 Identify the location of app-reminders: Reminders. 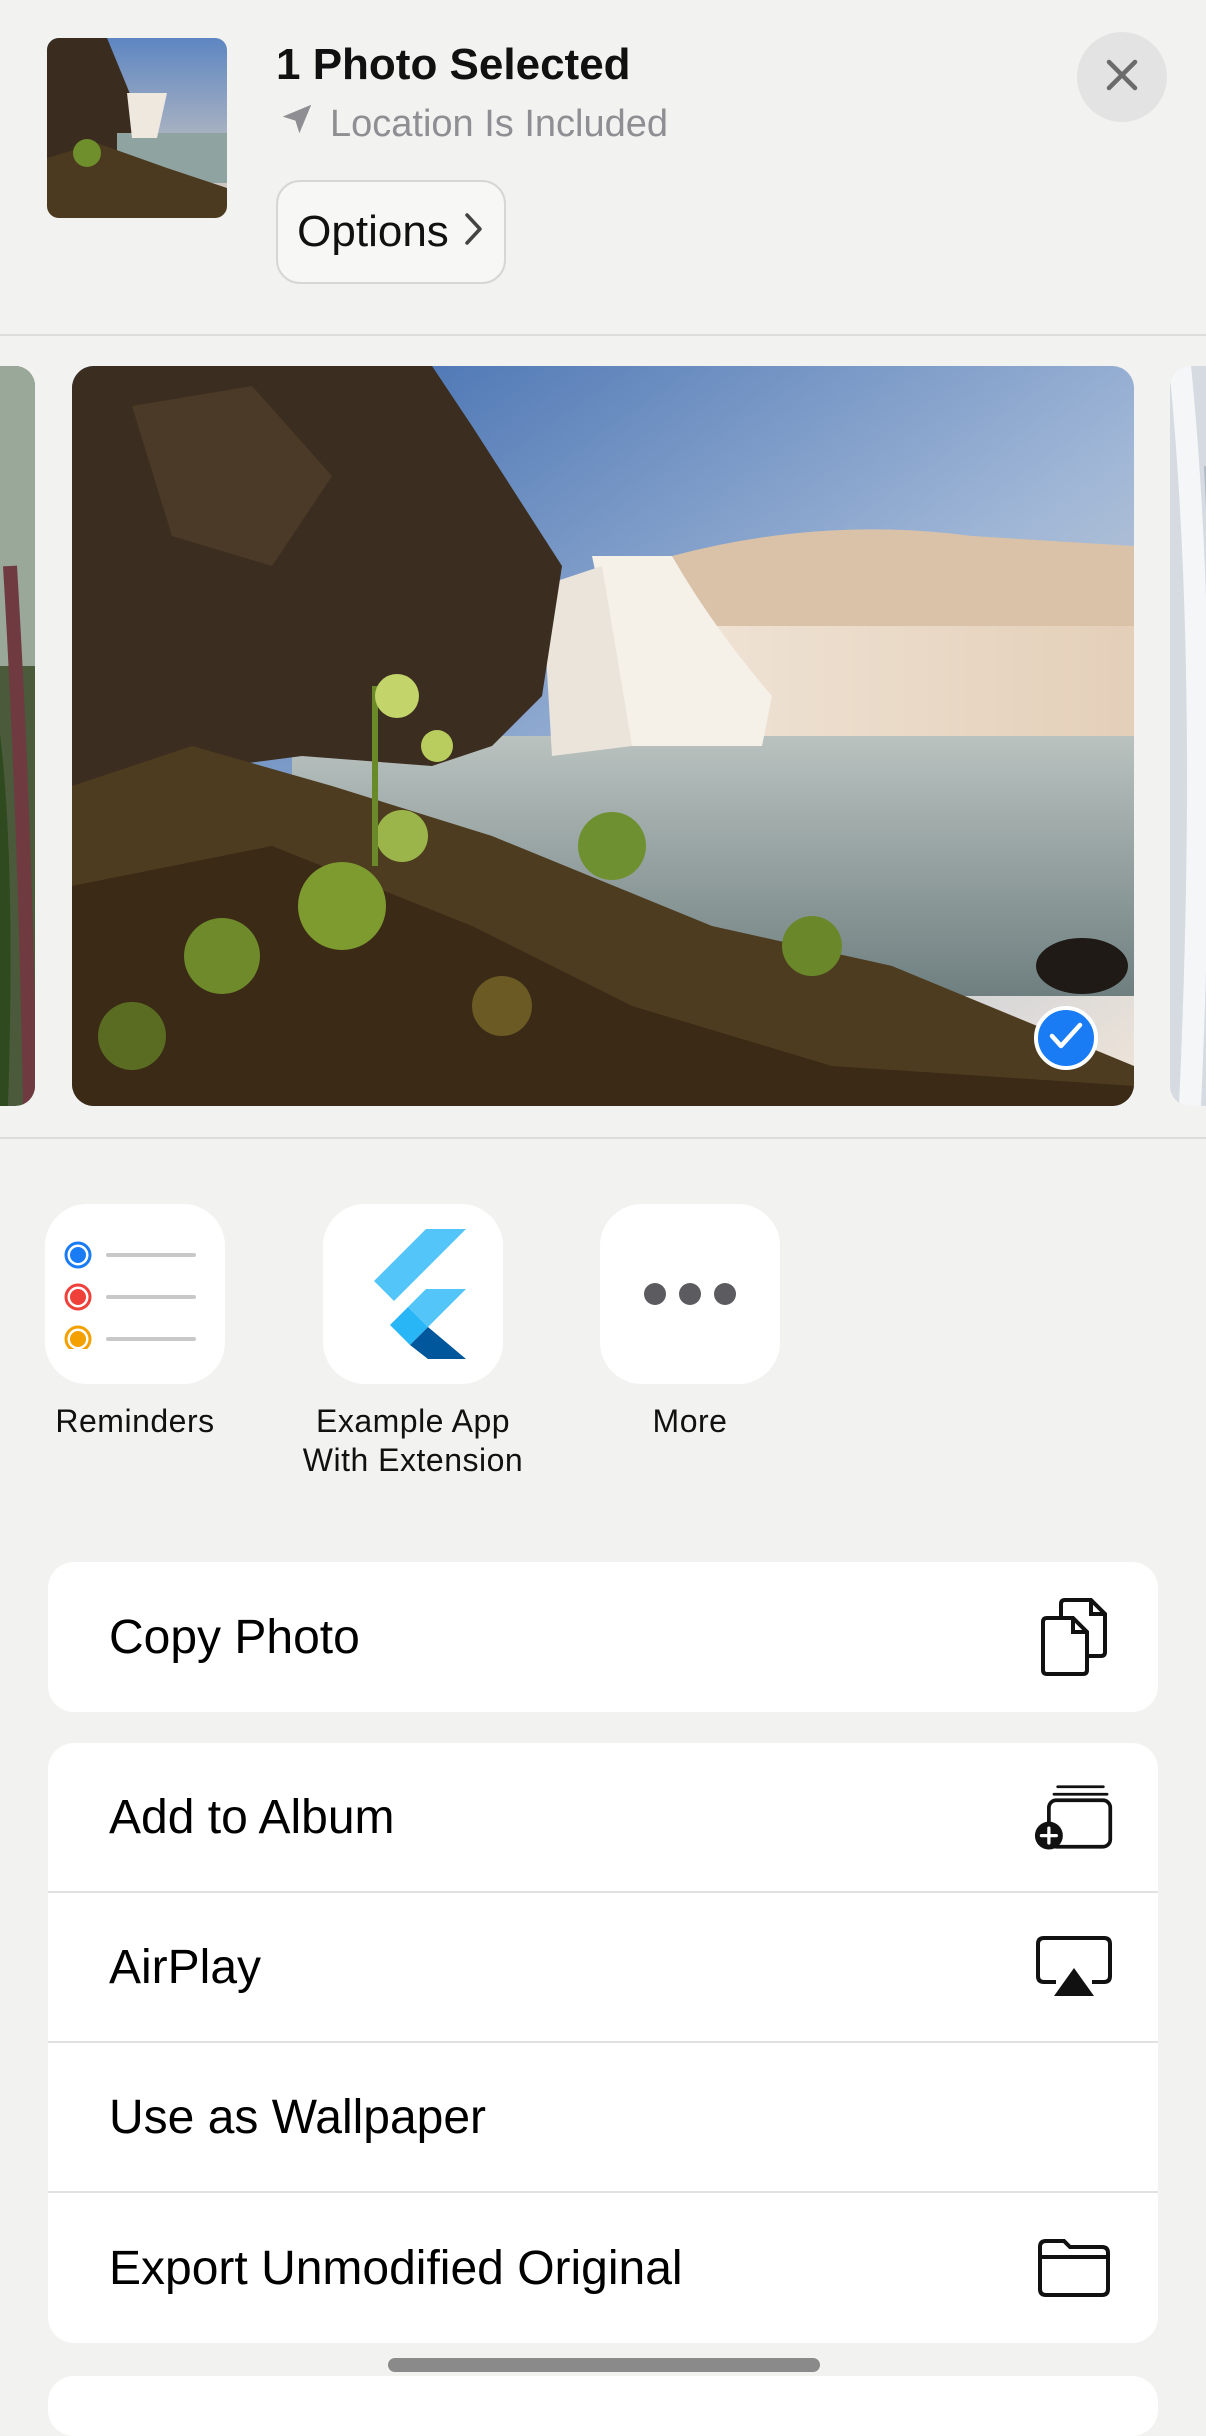
(135, 1322).